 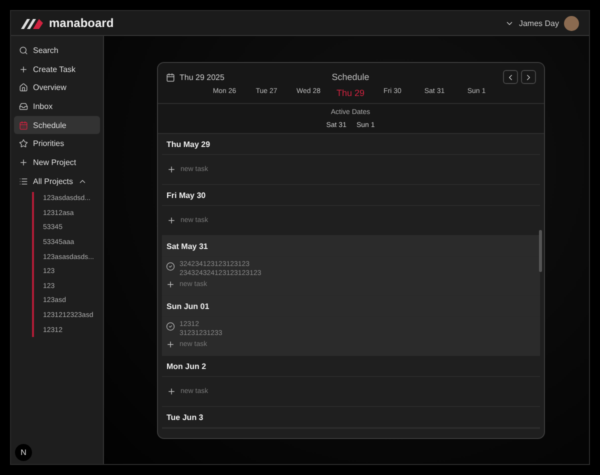 What do you see at coordinates (510, 77) in the screenshot?
I see `previous-button` at bounding box center [510, 77].